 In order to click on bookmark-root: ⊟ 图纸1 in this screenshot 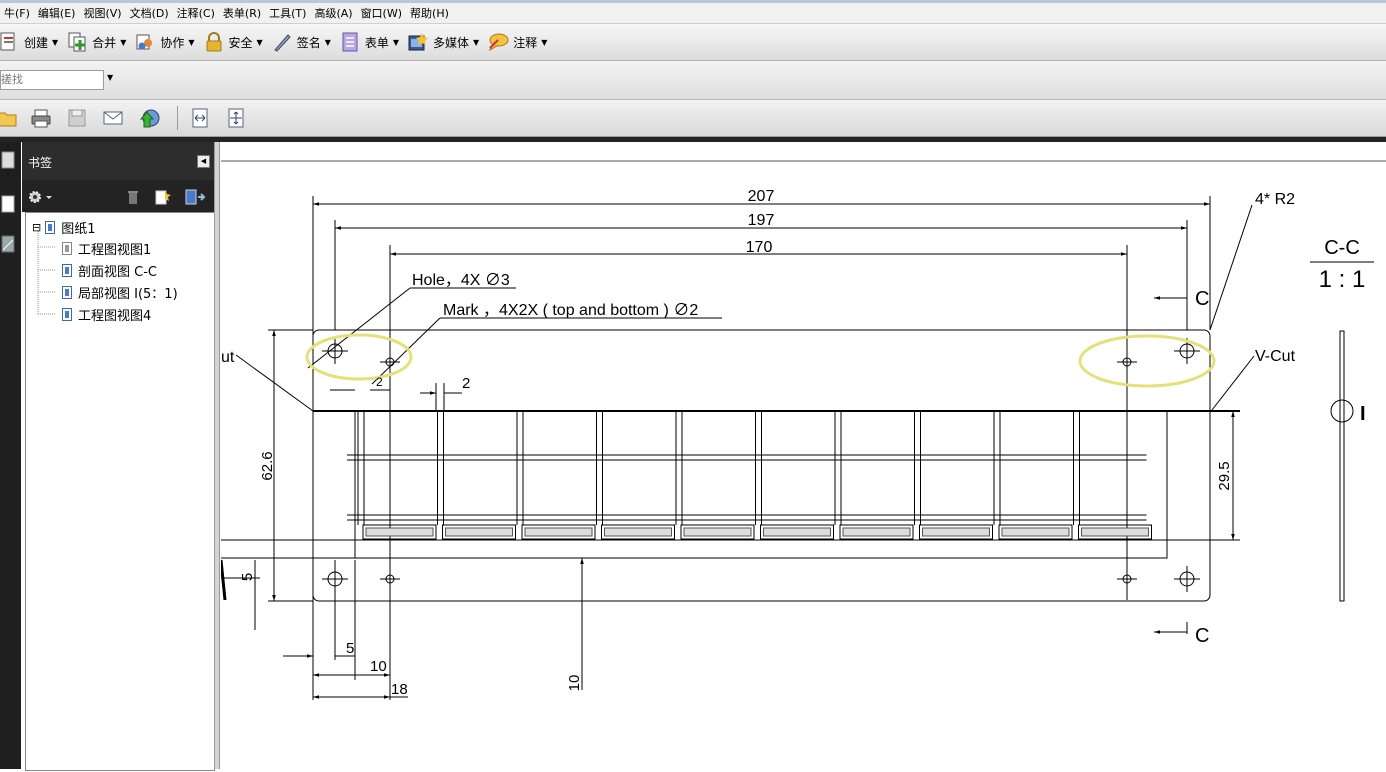, I will do `click(64, 227)`.